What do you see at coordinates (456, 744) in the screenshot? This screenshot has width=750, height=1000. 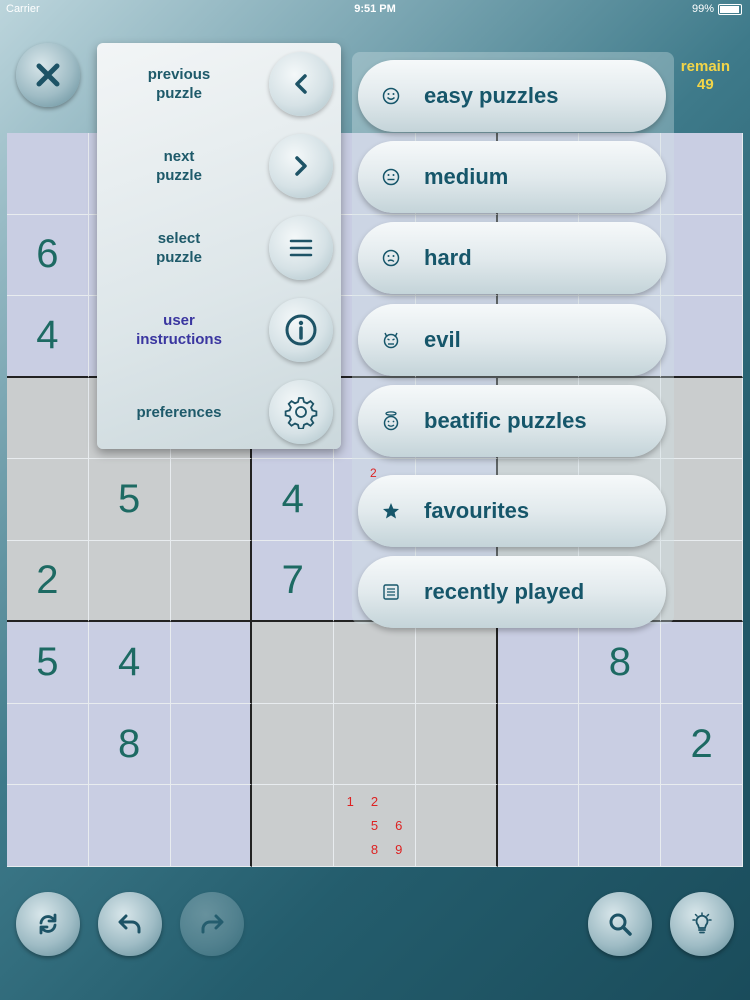 I see `grid-cell-r8c6` at bounding box center [456, 744].